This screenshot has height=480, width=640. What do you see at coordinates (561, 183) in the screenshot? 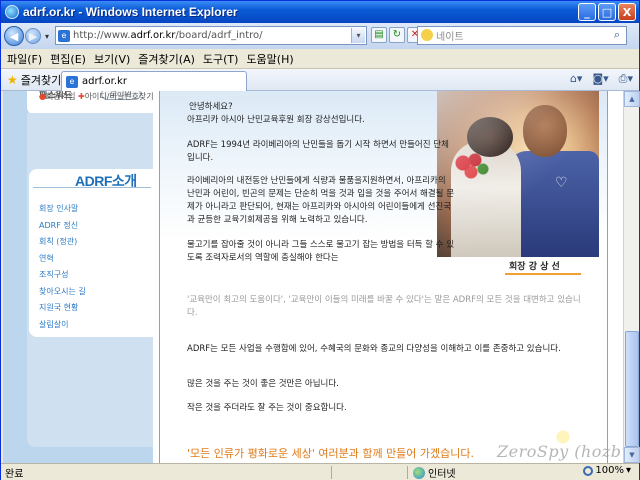
I see `heart-icon: ♡` at bounding box center [561, 183].